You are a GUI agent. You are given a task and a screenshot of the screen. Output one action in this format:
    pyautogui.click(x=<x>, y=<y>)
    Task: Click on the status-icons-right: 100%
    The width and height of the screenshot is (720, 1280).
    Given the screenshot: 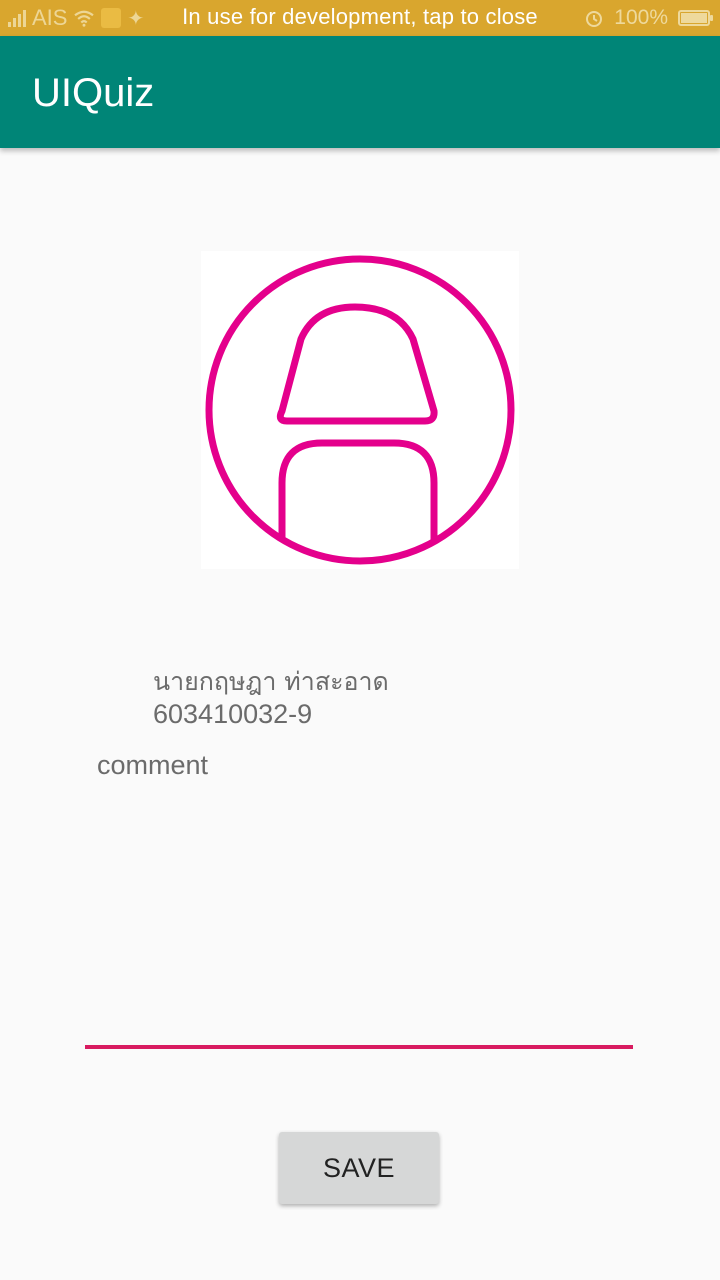 What is the action you would take?
    pyautogui.click(x=648, y=18)
    